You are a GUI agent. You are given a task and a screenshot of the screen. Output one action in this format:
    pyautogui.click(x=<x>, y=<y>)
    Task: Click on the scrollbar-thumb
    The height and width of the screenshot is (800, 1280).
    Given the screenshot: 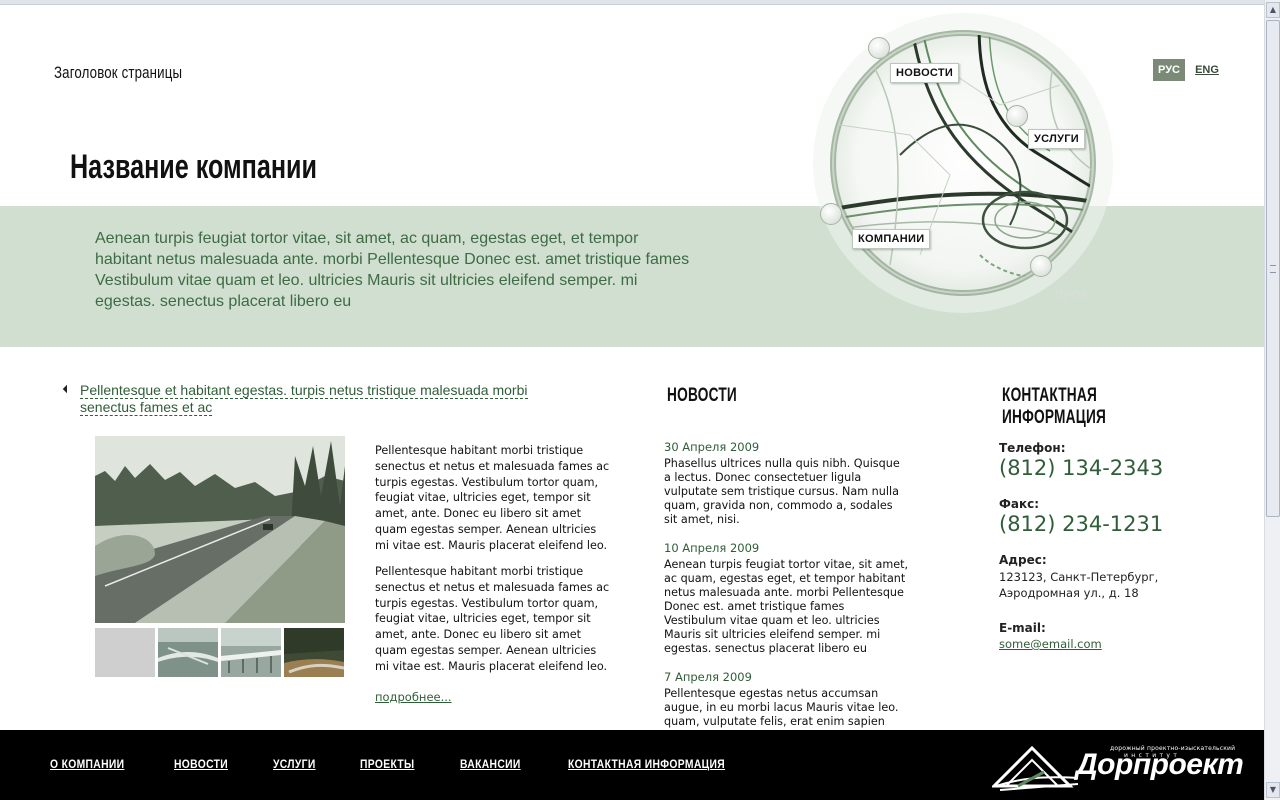 What is the action you would take?
    pyautogui.click(x=1273, y=268)
    